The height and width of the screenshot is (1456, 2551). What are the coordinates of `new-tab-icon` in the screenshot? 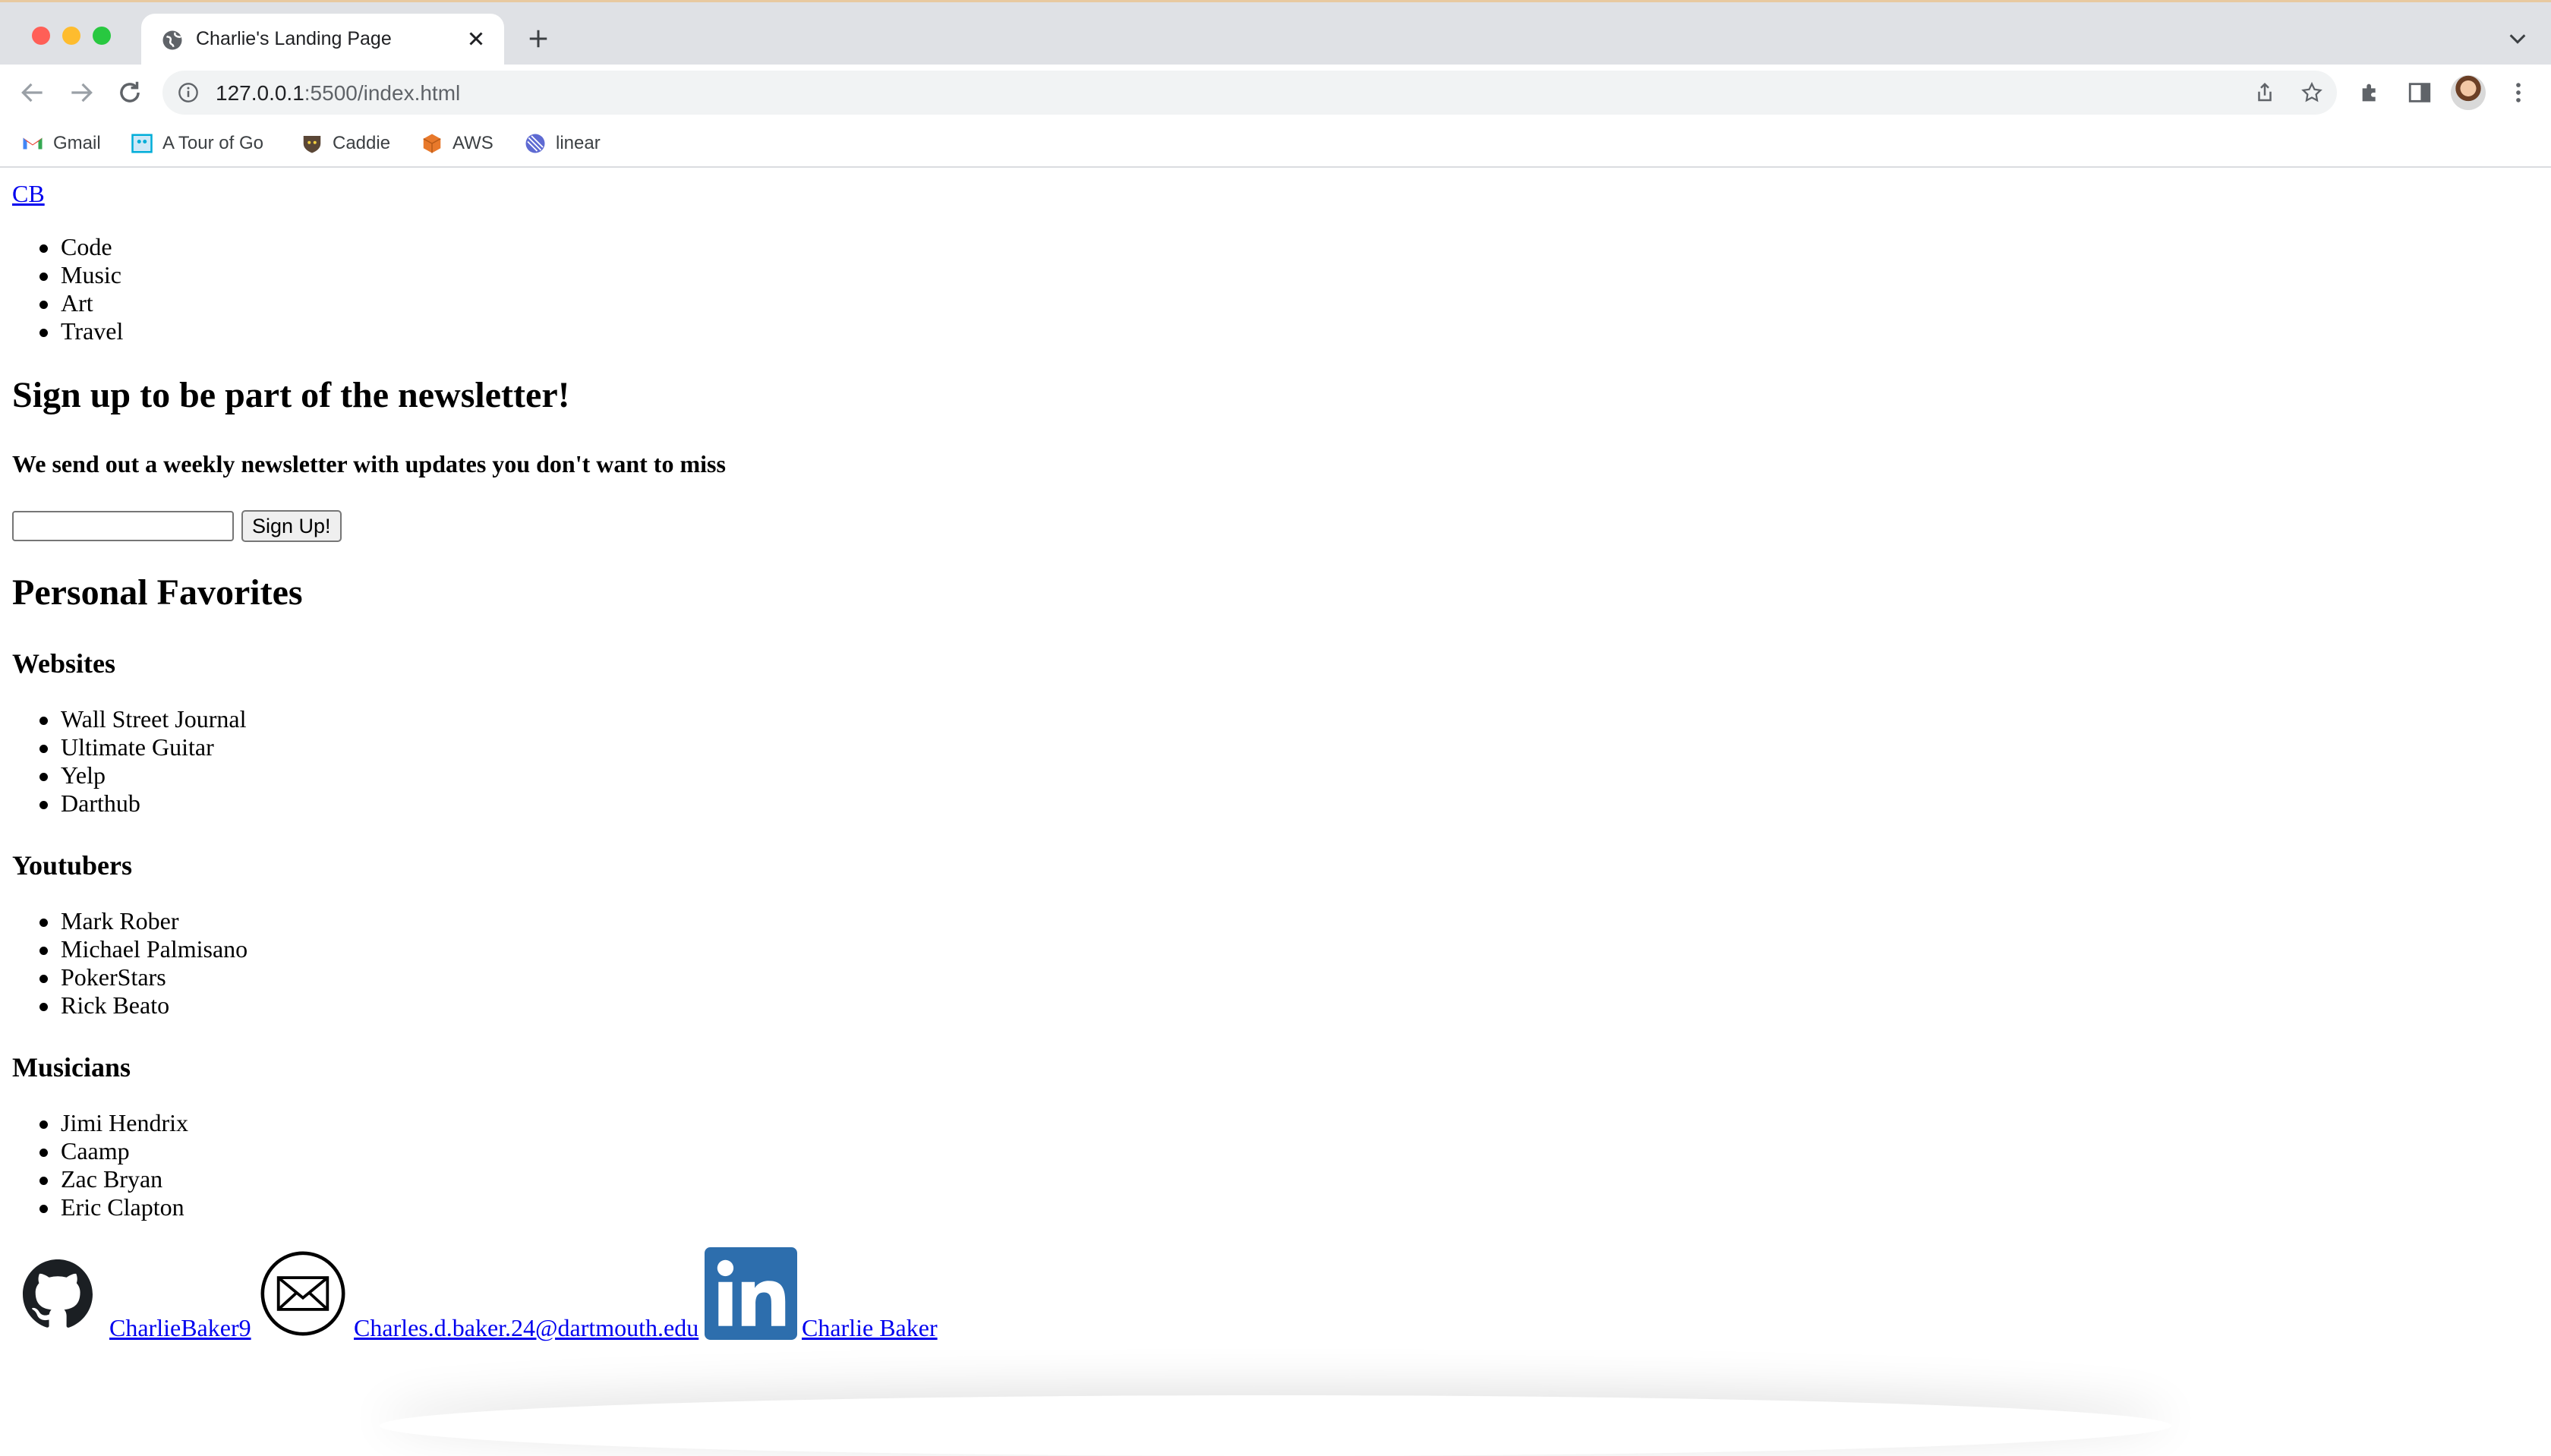 It's located at (538, 38).